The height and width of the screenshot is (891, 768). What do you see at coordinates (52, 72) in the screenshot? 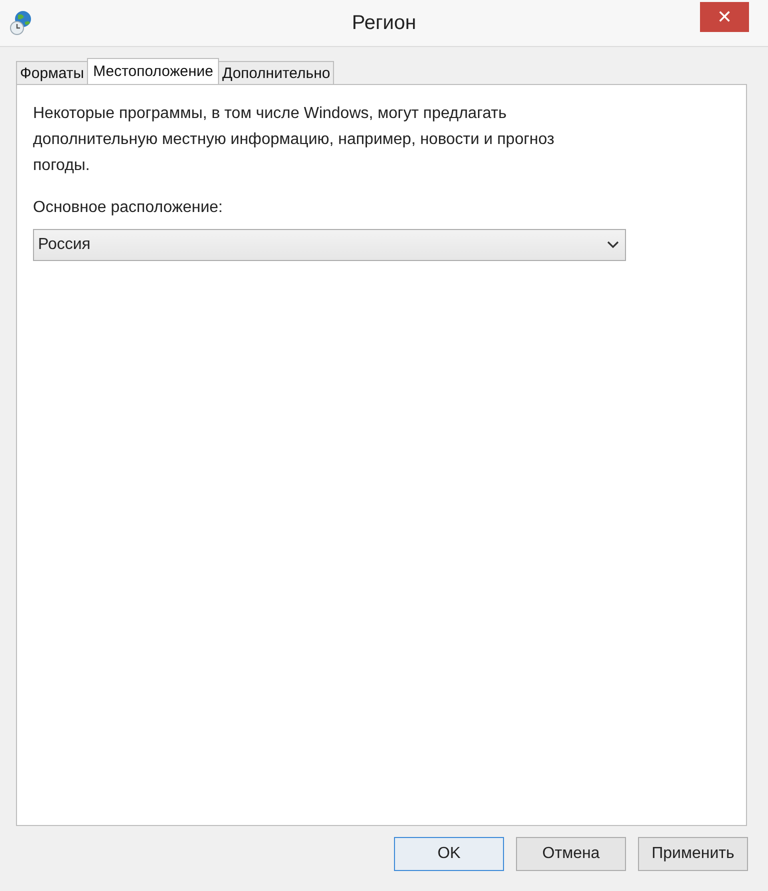
I see `tab: Форматы` at bounding box center [52, 72].